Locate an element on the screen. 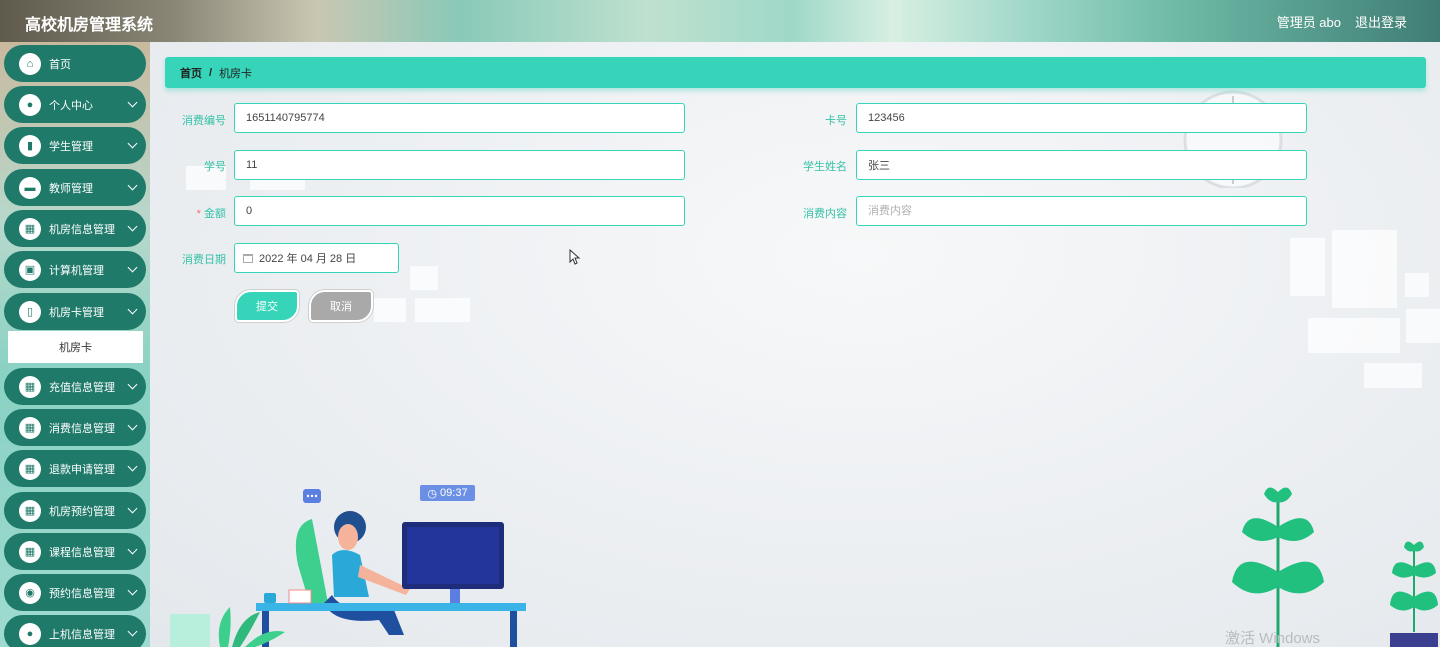 The width and height of the screenshot is (1440, 647). sidebar-item-usage-info-management: ● 上机信息管理 is located at coordinates (75, 631).